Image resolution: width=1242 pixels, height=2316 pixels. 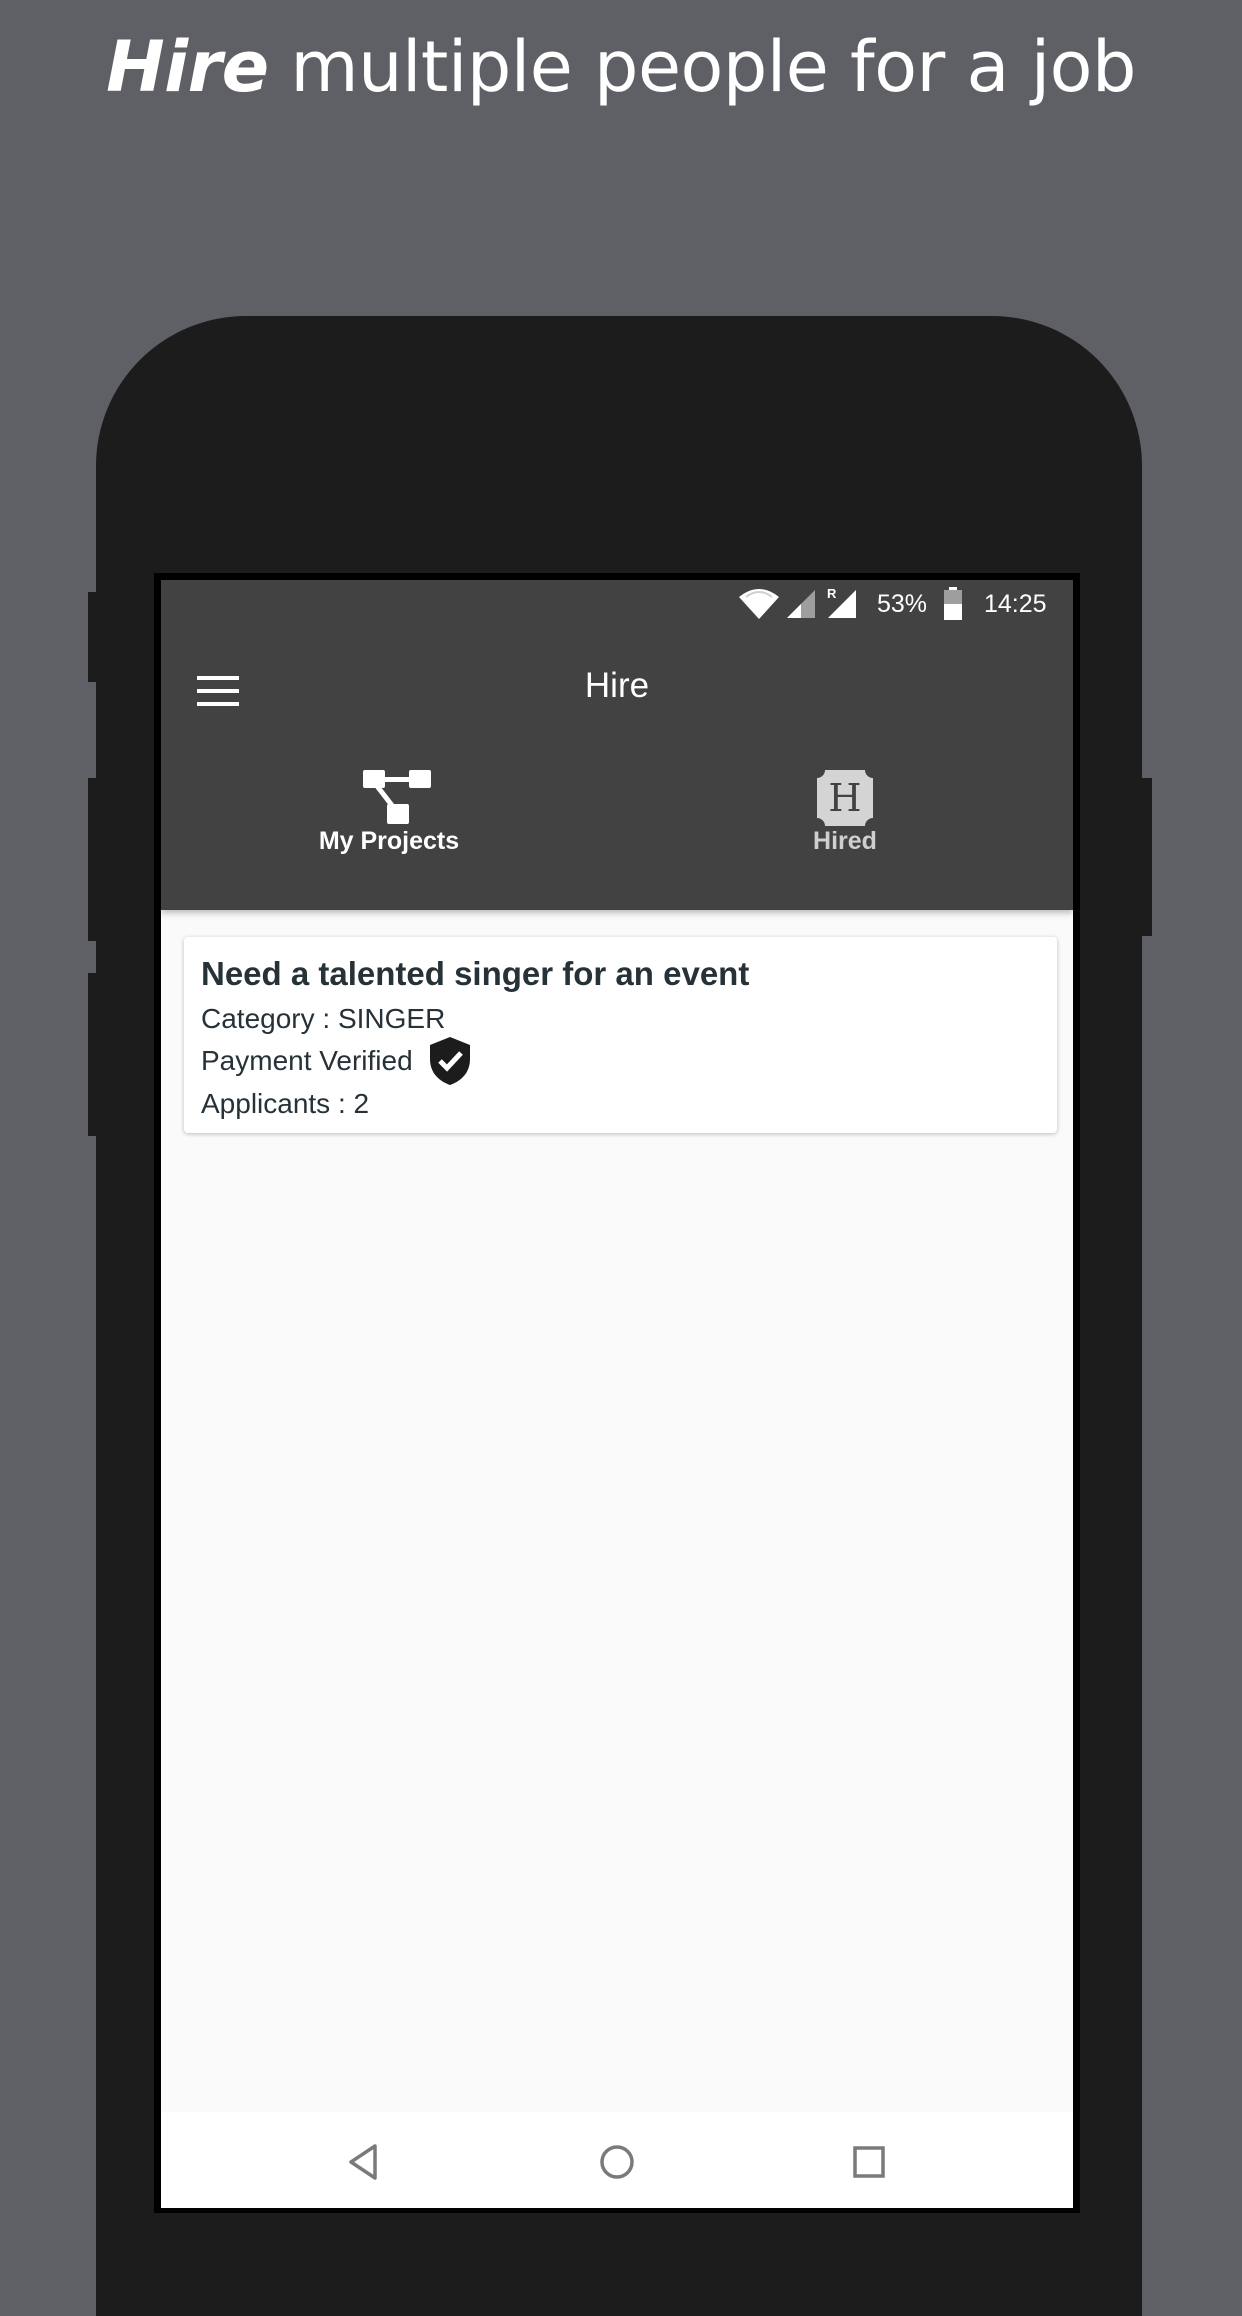 What do you see at coordinates (397, 797) in the screenshot?
I see `projects-icon` at bounding box center [397, 797].